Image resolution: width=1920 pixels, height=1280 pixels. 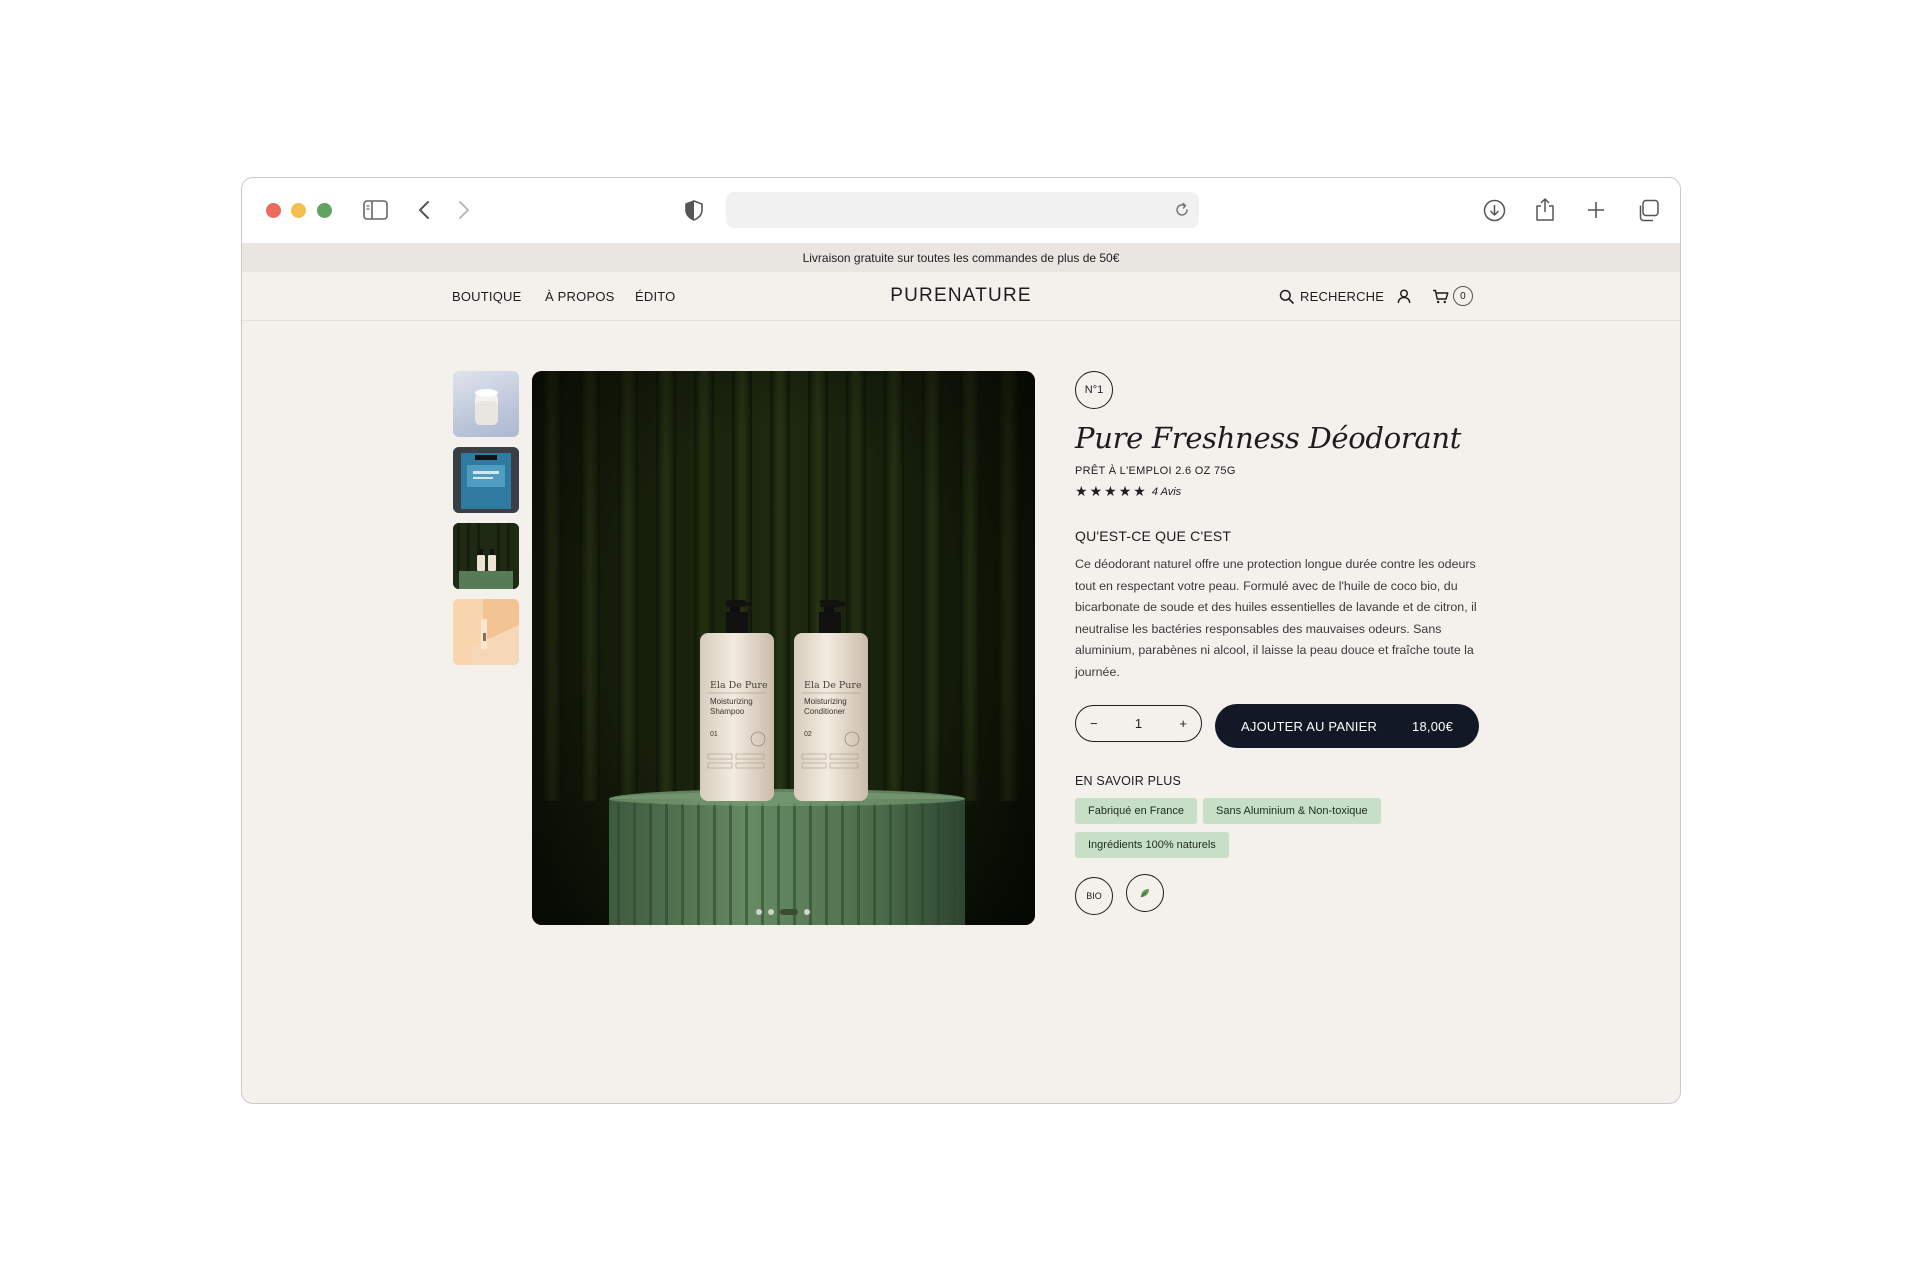 I want to click on bottle-1-line1: Moisturizing, so click(x=731, y=701).